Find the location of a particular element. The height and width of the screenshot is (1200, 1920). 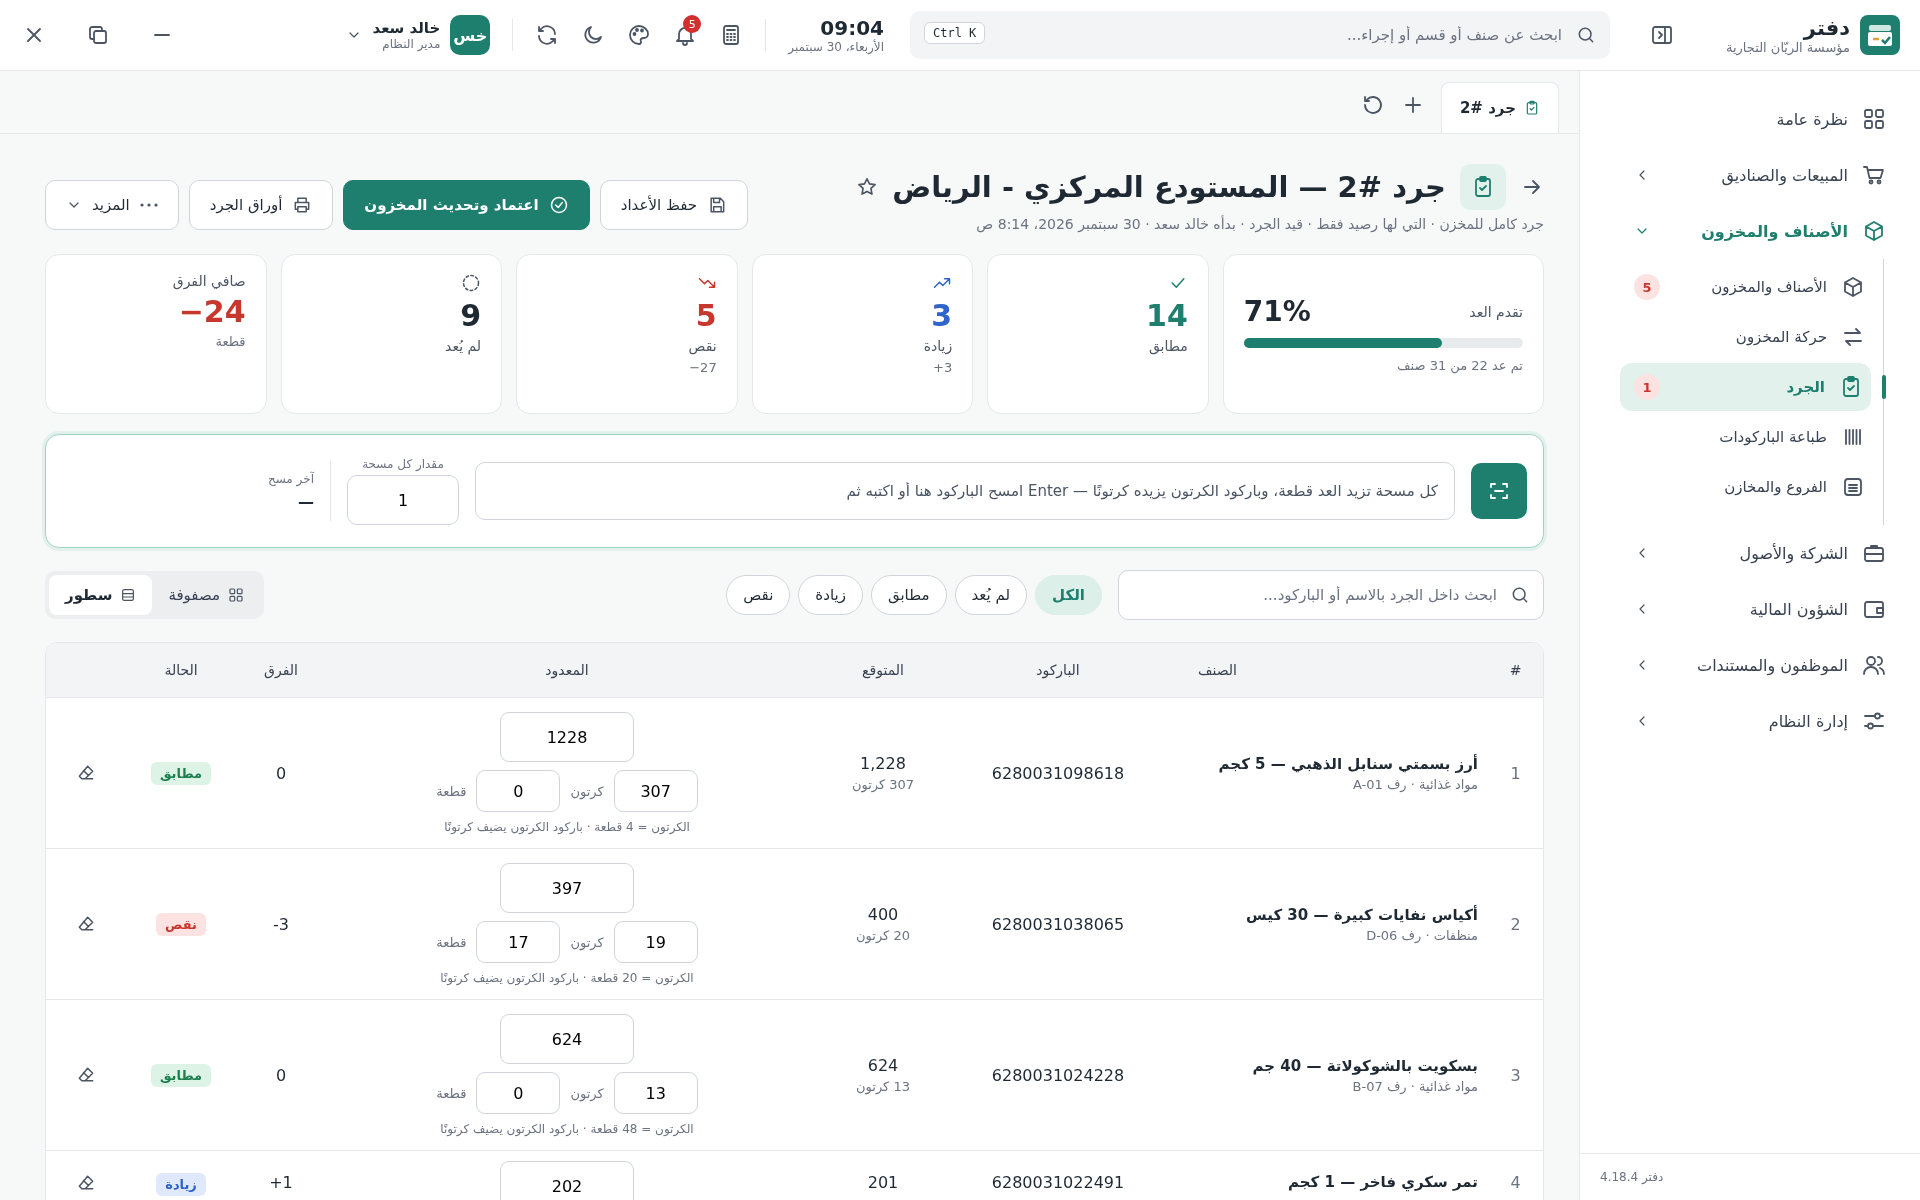

more-button: المزيد is located at coordinates (112, 205).